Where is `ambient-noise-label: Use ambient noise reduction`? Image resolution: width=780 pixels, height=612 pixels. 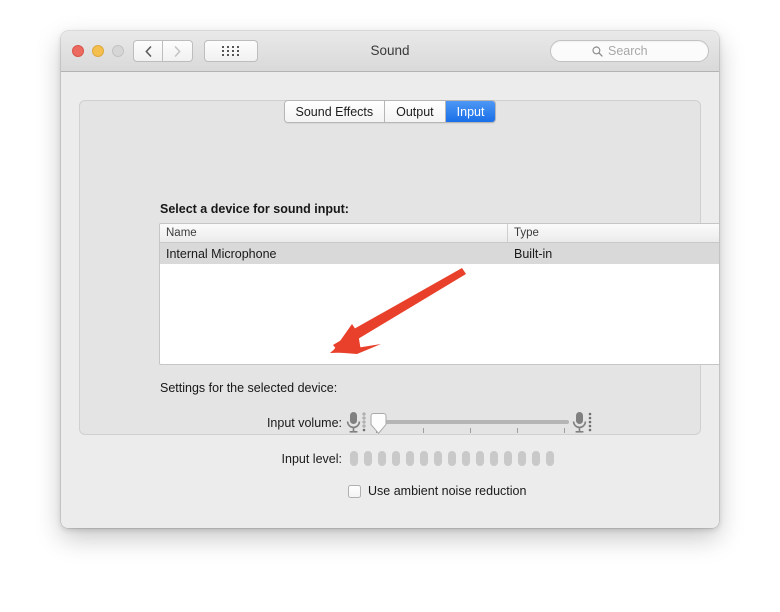 ambient-noise-label: Use ambient noise reduction is located at coordinates (447, 491).